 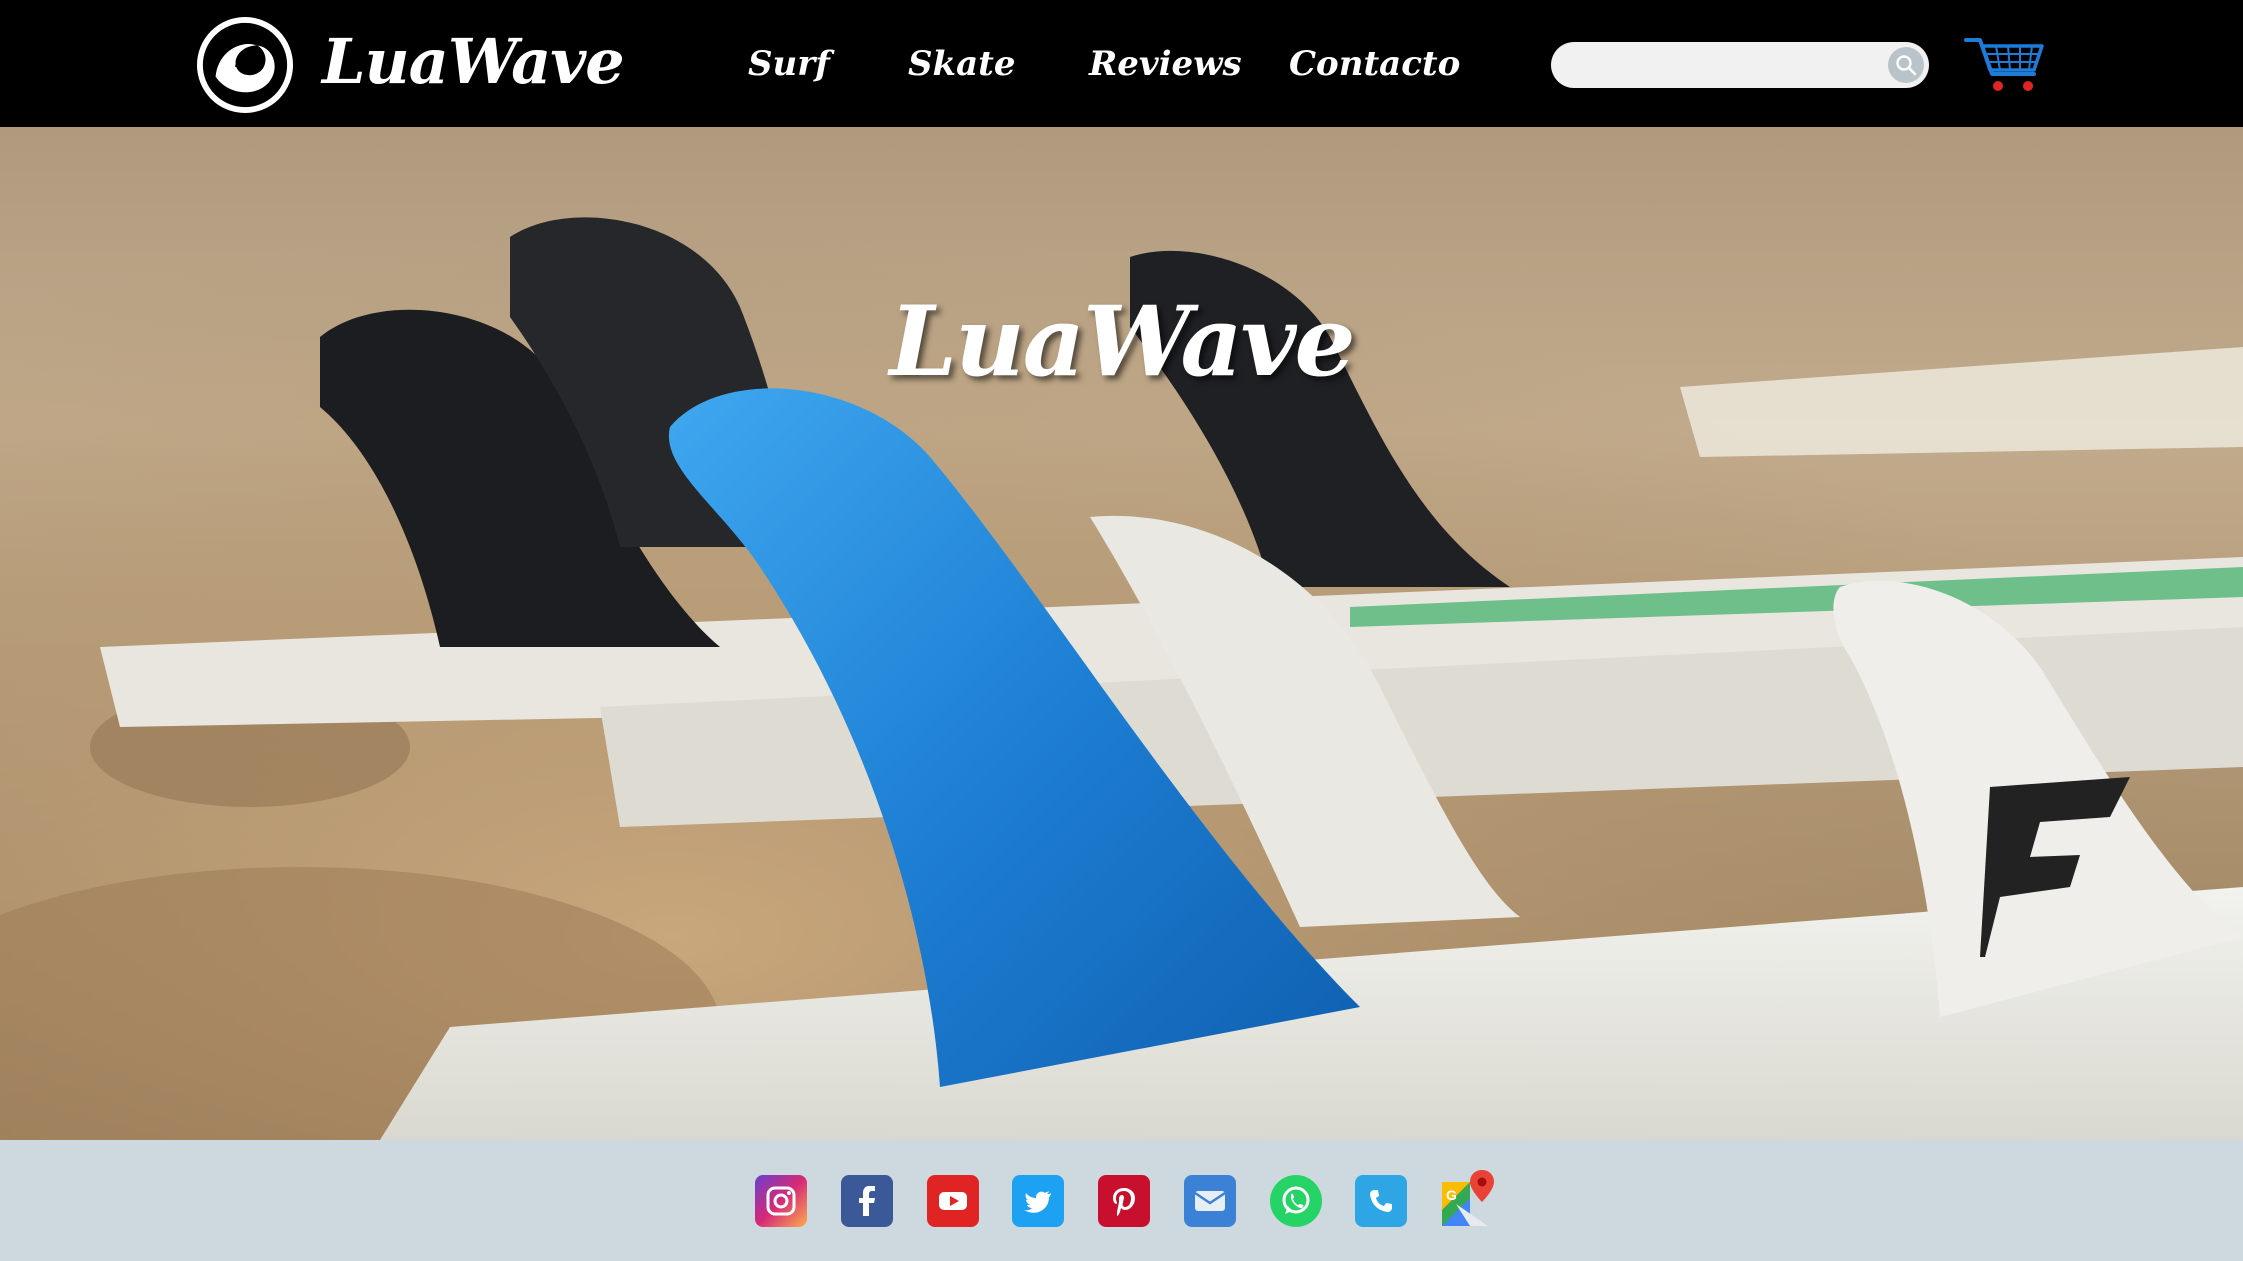 I want to click on nav-skate: Skate, so click(x=961, y=64).